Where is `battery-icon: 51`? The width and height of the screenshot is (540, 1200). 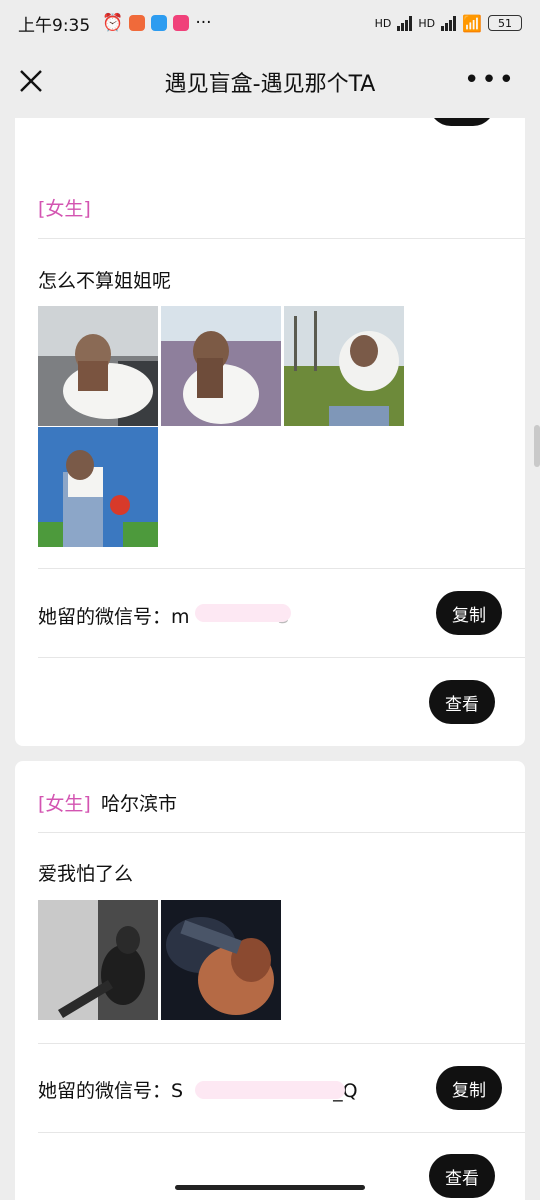
battery-icon: 51 is located at coordinates (505, 23).